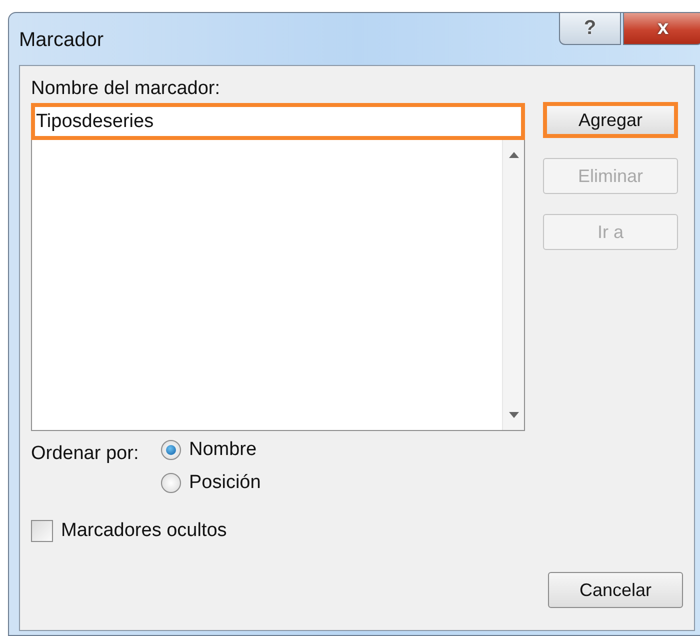  I want to click on cancel-button: Cancelar, so click(615, 590).